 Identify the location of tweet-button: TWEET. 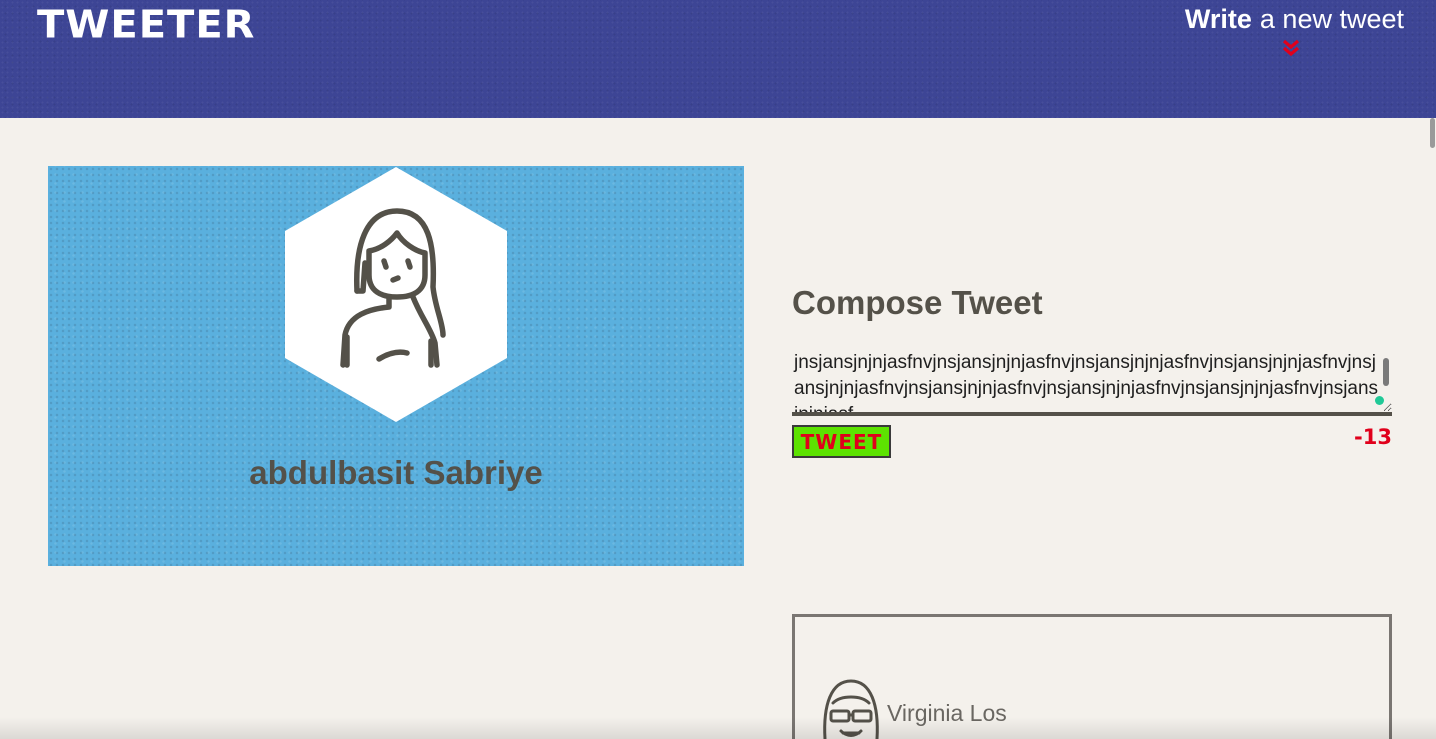
(841, 441).